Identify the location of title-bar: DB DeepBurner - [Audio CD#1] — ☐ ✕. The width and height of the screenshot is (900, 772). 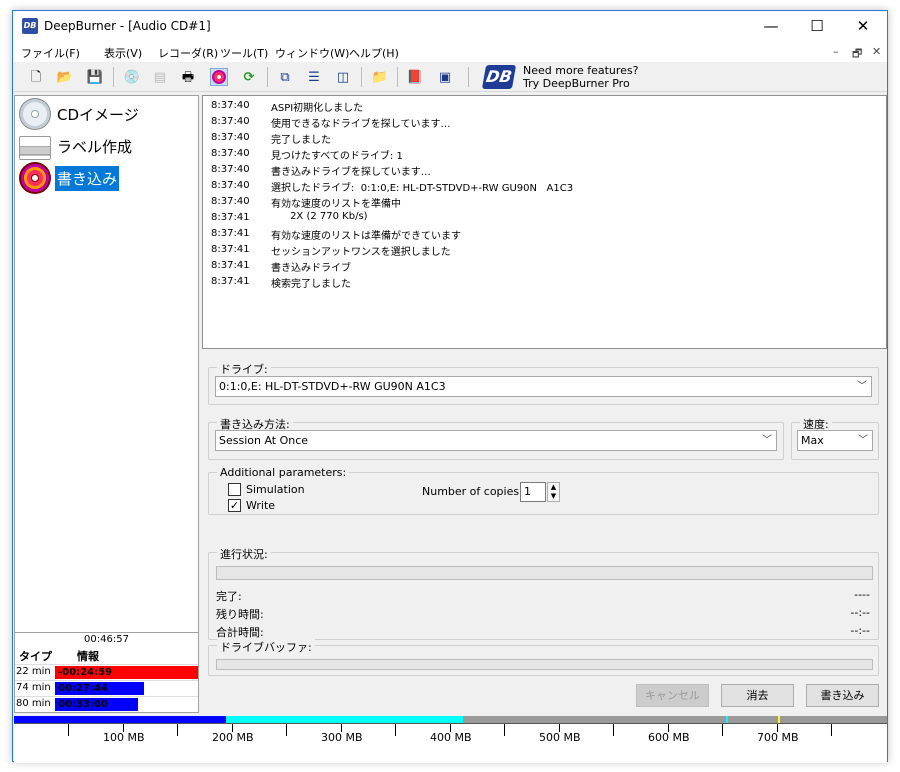
(450, 26).